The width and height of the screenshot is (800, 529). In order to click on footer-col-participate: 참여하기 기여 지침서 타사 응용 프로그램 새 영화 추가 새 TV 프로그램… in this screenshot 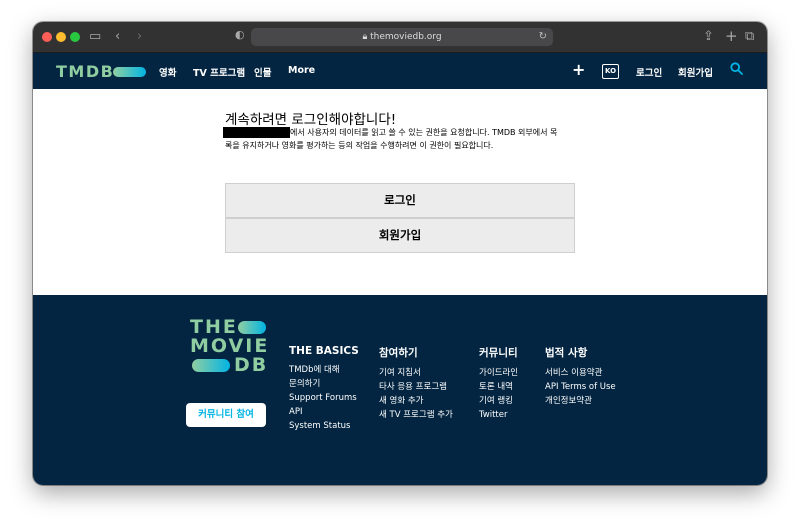, I will do `click(416, 383)`.